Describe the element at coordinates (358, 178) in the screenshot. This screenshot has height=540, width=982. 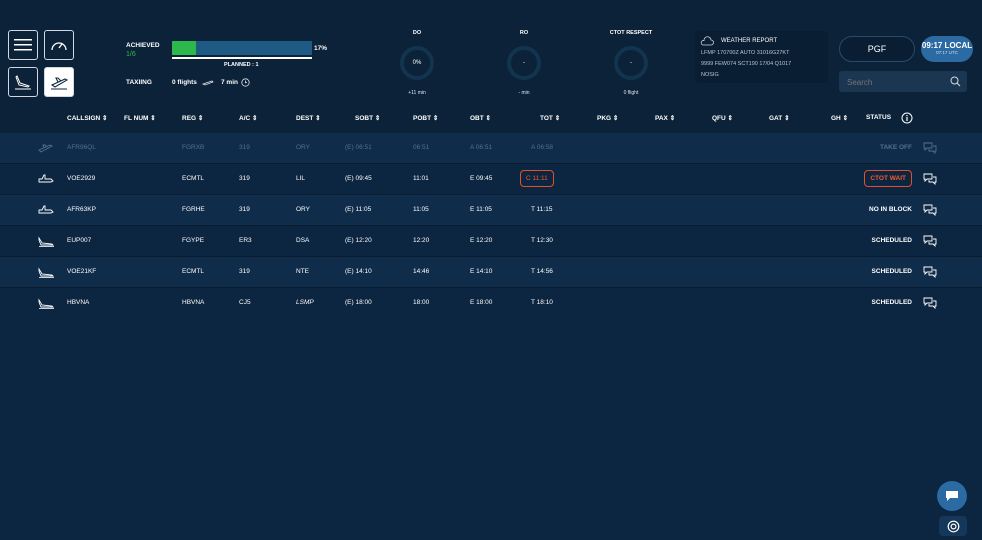
I see `cell-sobt: (E) 09:45` at that location.